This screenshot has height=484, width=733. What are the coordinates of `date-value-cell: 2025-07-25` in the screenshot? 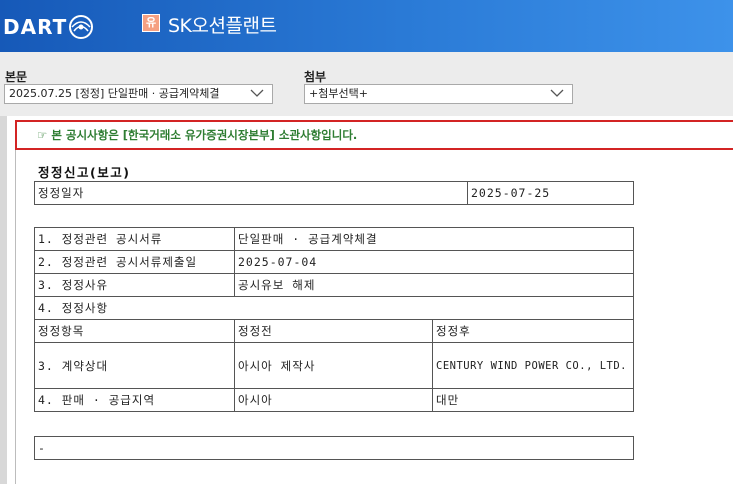 It's located at (550, 193).